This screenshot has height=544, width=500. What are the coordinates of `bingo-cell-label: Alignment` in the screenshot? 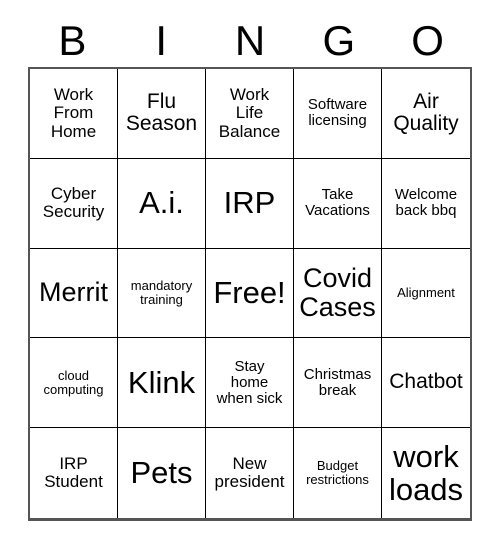 It's located at (426, 292).